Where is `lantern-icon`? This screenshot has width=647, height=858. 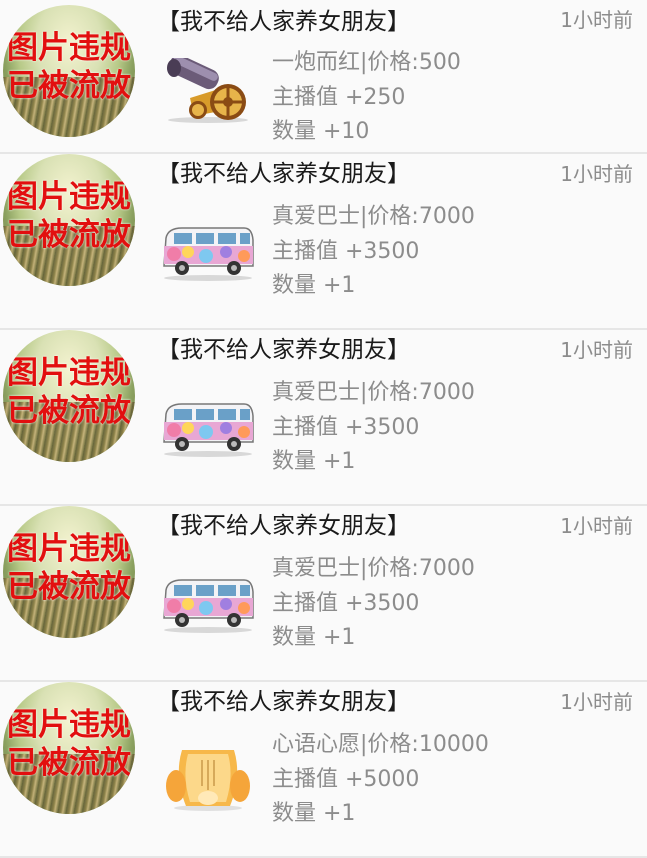
lantern-icon is located at coordinates (208, 780).